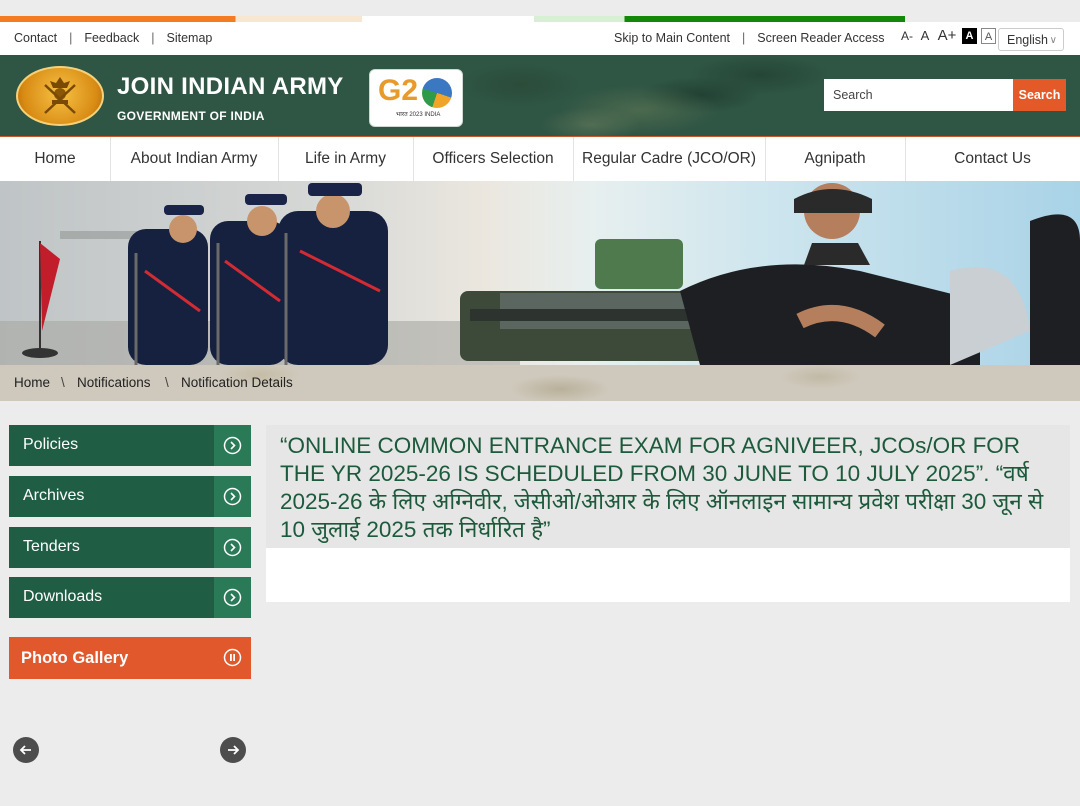 The image size is (1080, 806). What do you see at coordinates (918, 95) in the screenshot?
I see `search-input` at bounding box center [918, 95].